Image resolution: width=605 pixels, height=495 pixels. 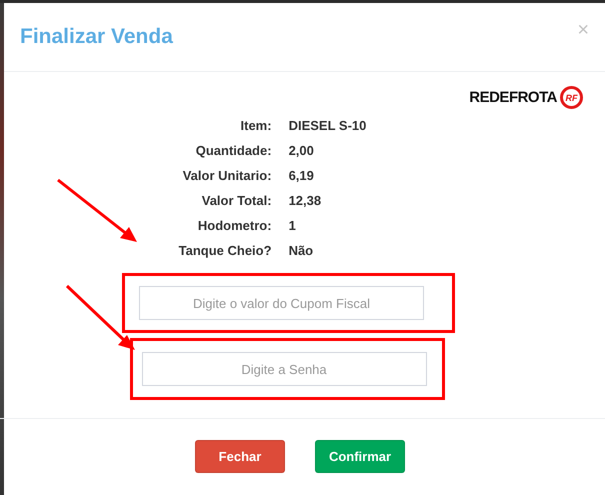 What do you see at coordinates (227, 176) in the screenshot?
I see `detail-label: Valor Unitario:` at bounding box center [227, 176].